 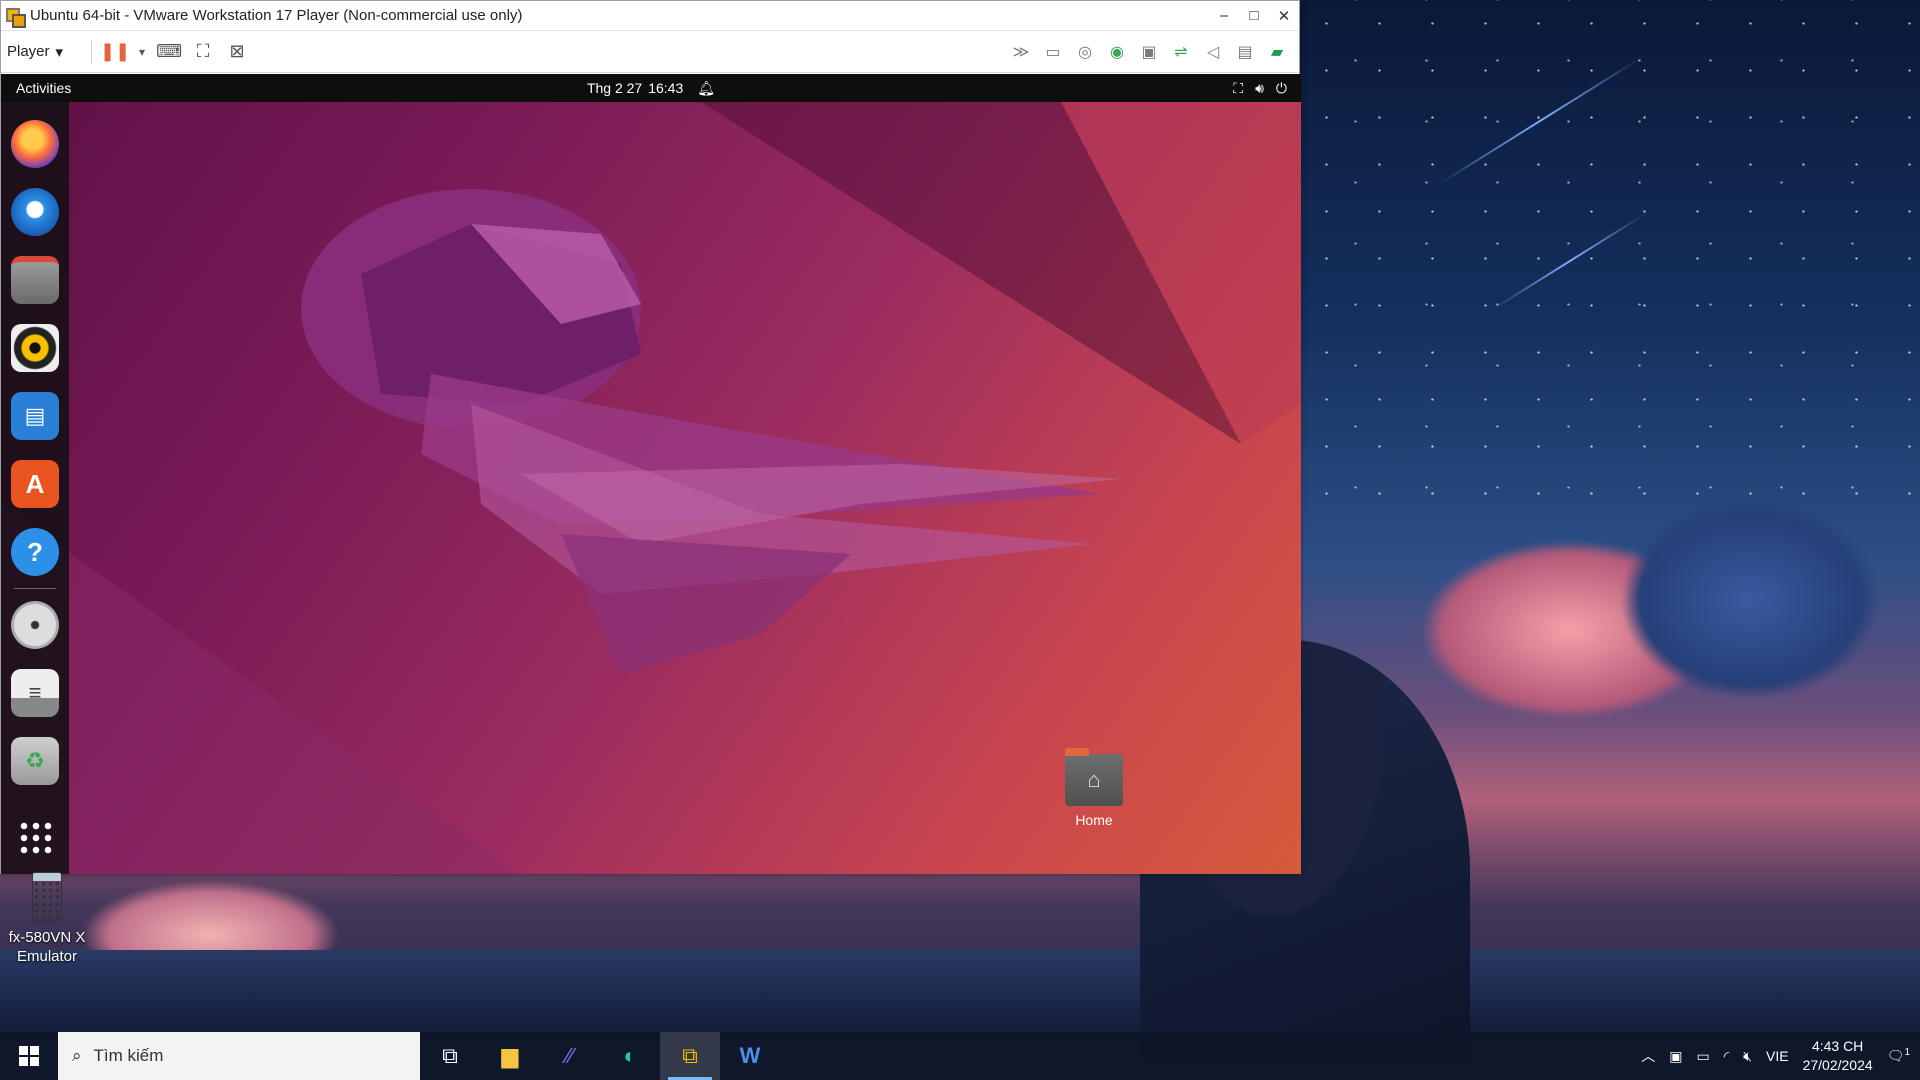 What do you see at coordinates (650, 52) in the screenshot?
I see `vmware-toolbar: Player ▾ ❚❚ ▾ ⌨ ⛶ ⊠ ≫ ▭ ◎ ◉ ▣ ⇌ ◁ ▤ ▰` at bounding box center [650, 52].